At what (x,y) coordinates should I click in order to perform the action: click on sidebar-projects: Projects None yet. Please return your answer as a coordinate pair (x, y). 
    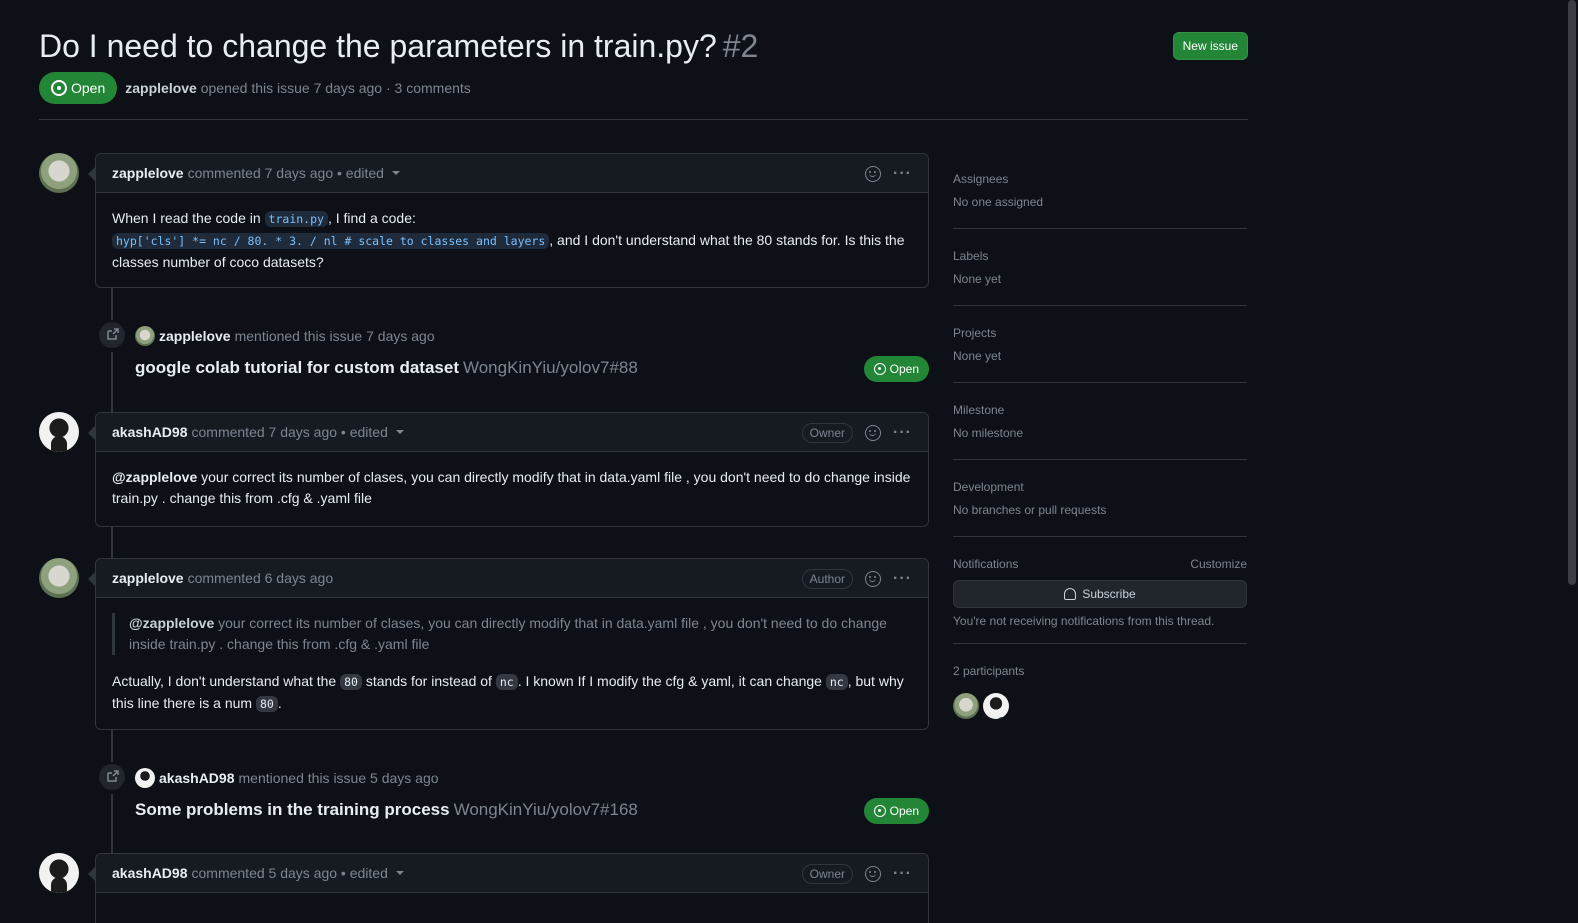
    Looking at the image, I should click on (1100, 344).